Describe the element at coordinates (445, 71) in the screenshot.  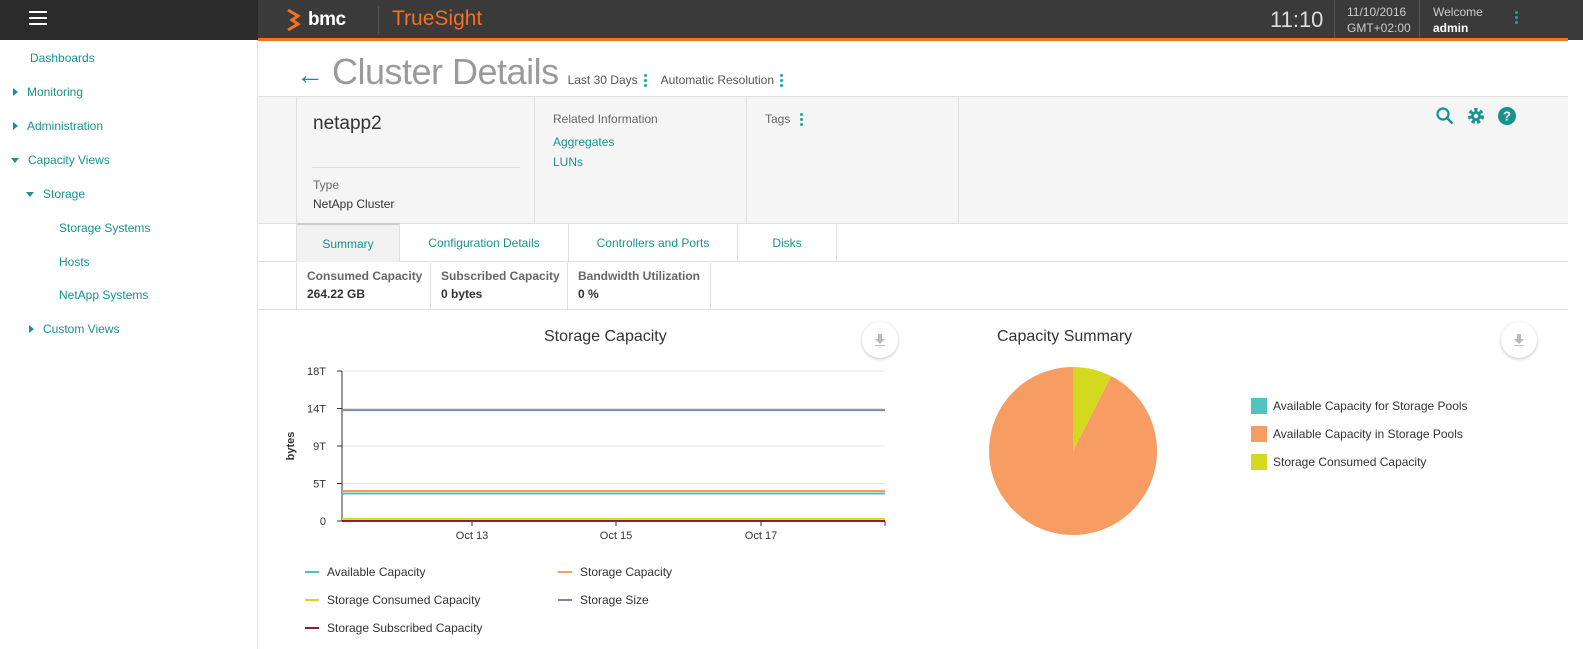
I see `page-title: Cluster Details` at that location.